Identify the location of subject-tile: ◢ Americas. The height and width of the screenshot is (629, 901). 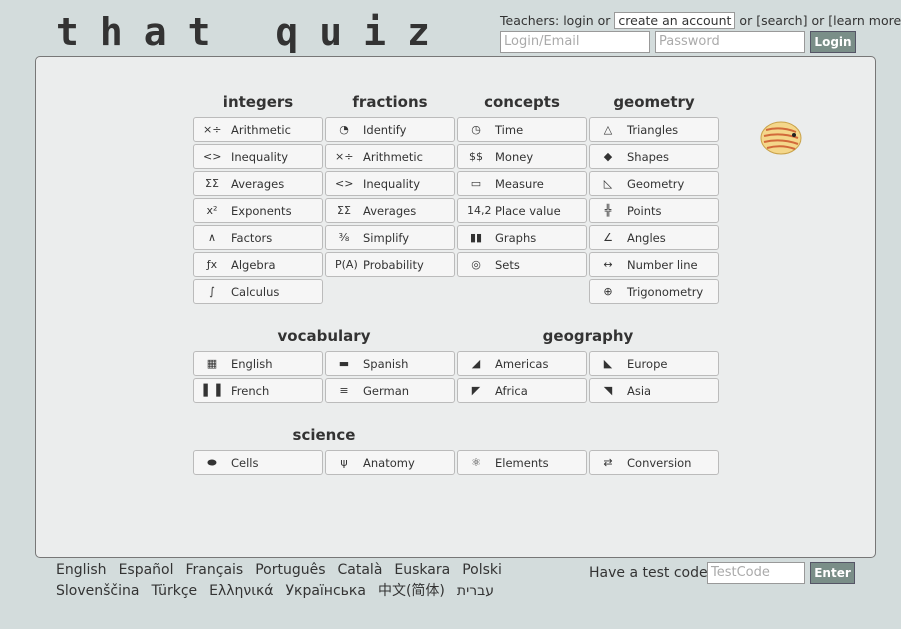
(522, 363).